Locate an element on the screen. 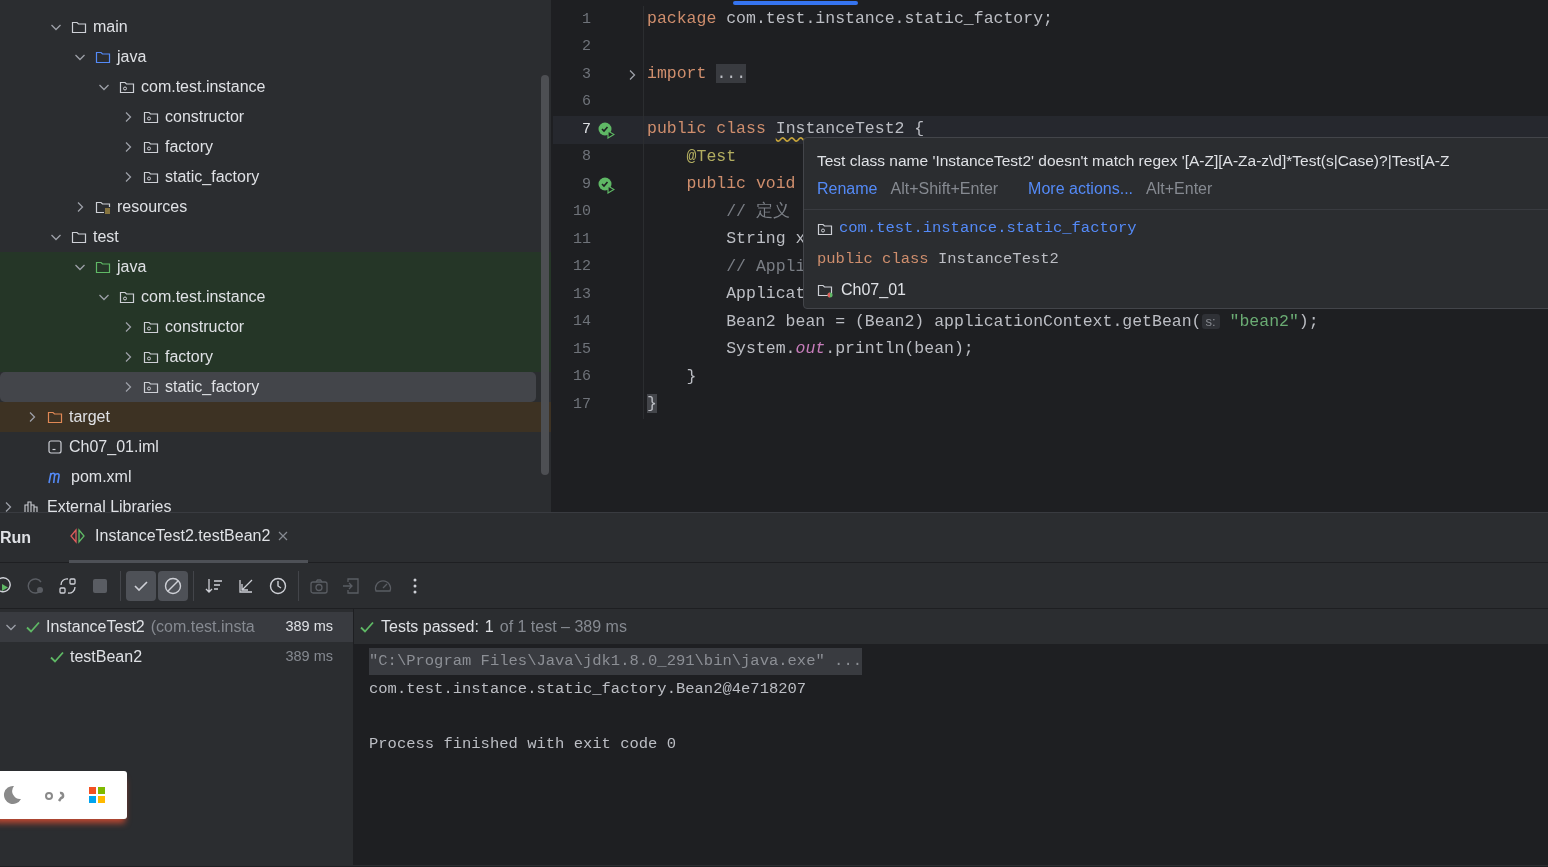 This screenshot has width=1548, height=867. line-number: 3 is located at coordinates (586, 74).